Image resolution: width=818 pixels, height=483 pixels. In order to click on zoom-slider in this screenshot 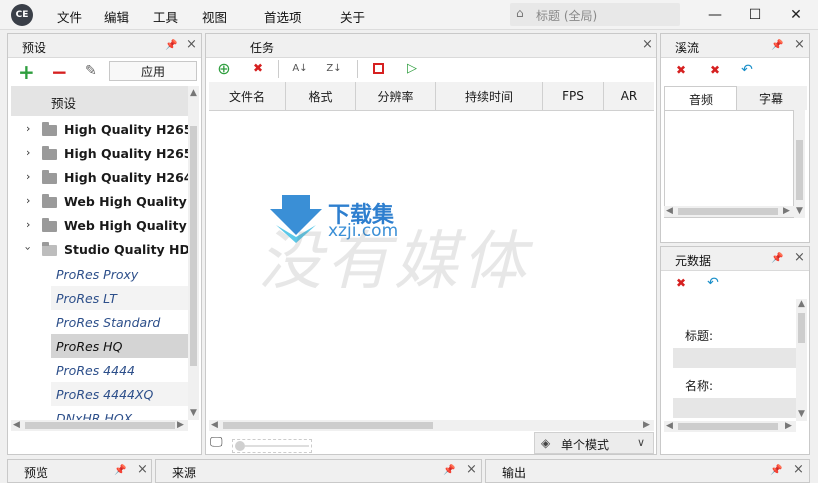, I will do `click(272, 446)`.